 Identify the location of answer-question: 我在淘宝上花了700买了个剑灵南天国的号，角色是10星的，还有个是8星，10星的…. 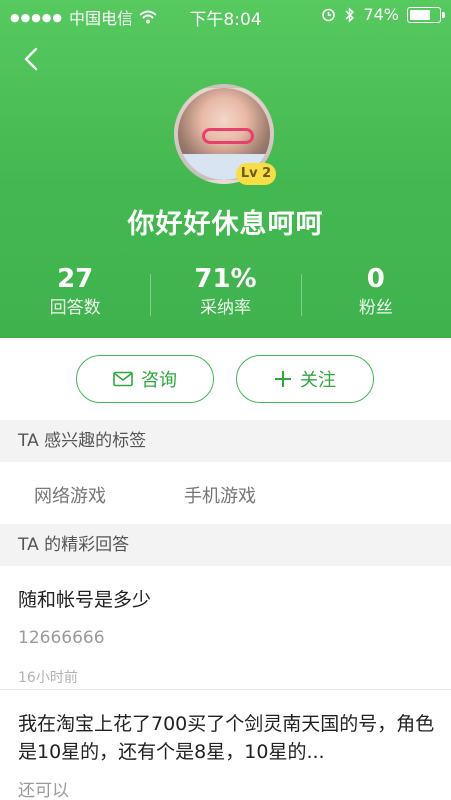
(226, 738).